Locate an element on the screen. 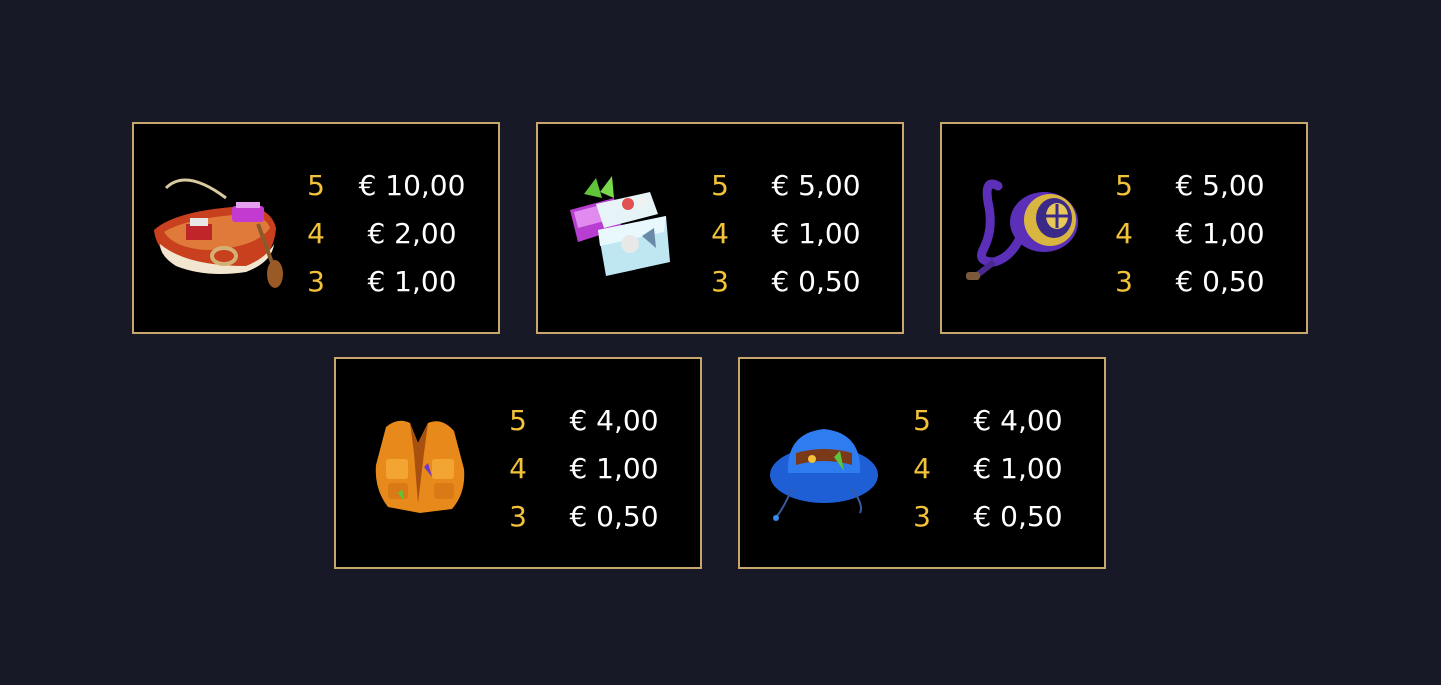  bucket-hat-icon is located at coordinates (822, 463).